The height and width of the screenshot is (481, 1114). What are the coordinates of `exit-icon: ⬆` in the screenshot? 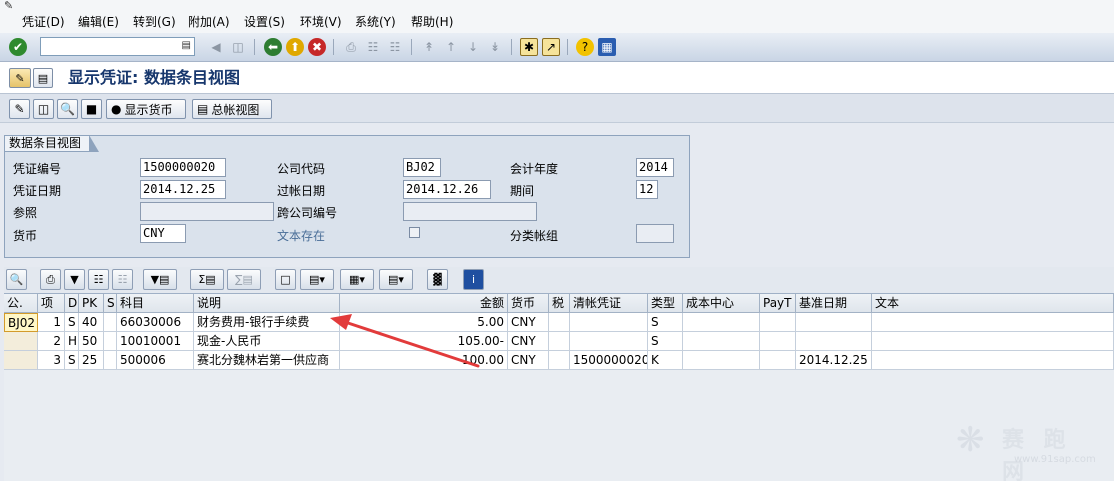 It's located at (295, 47).